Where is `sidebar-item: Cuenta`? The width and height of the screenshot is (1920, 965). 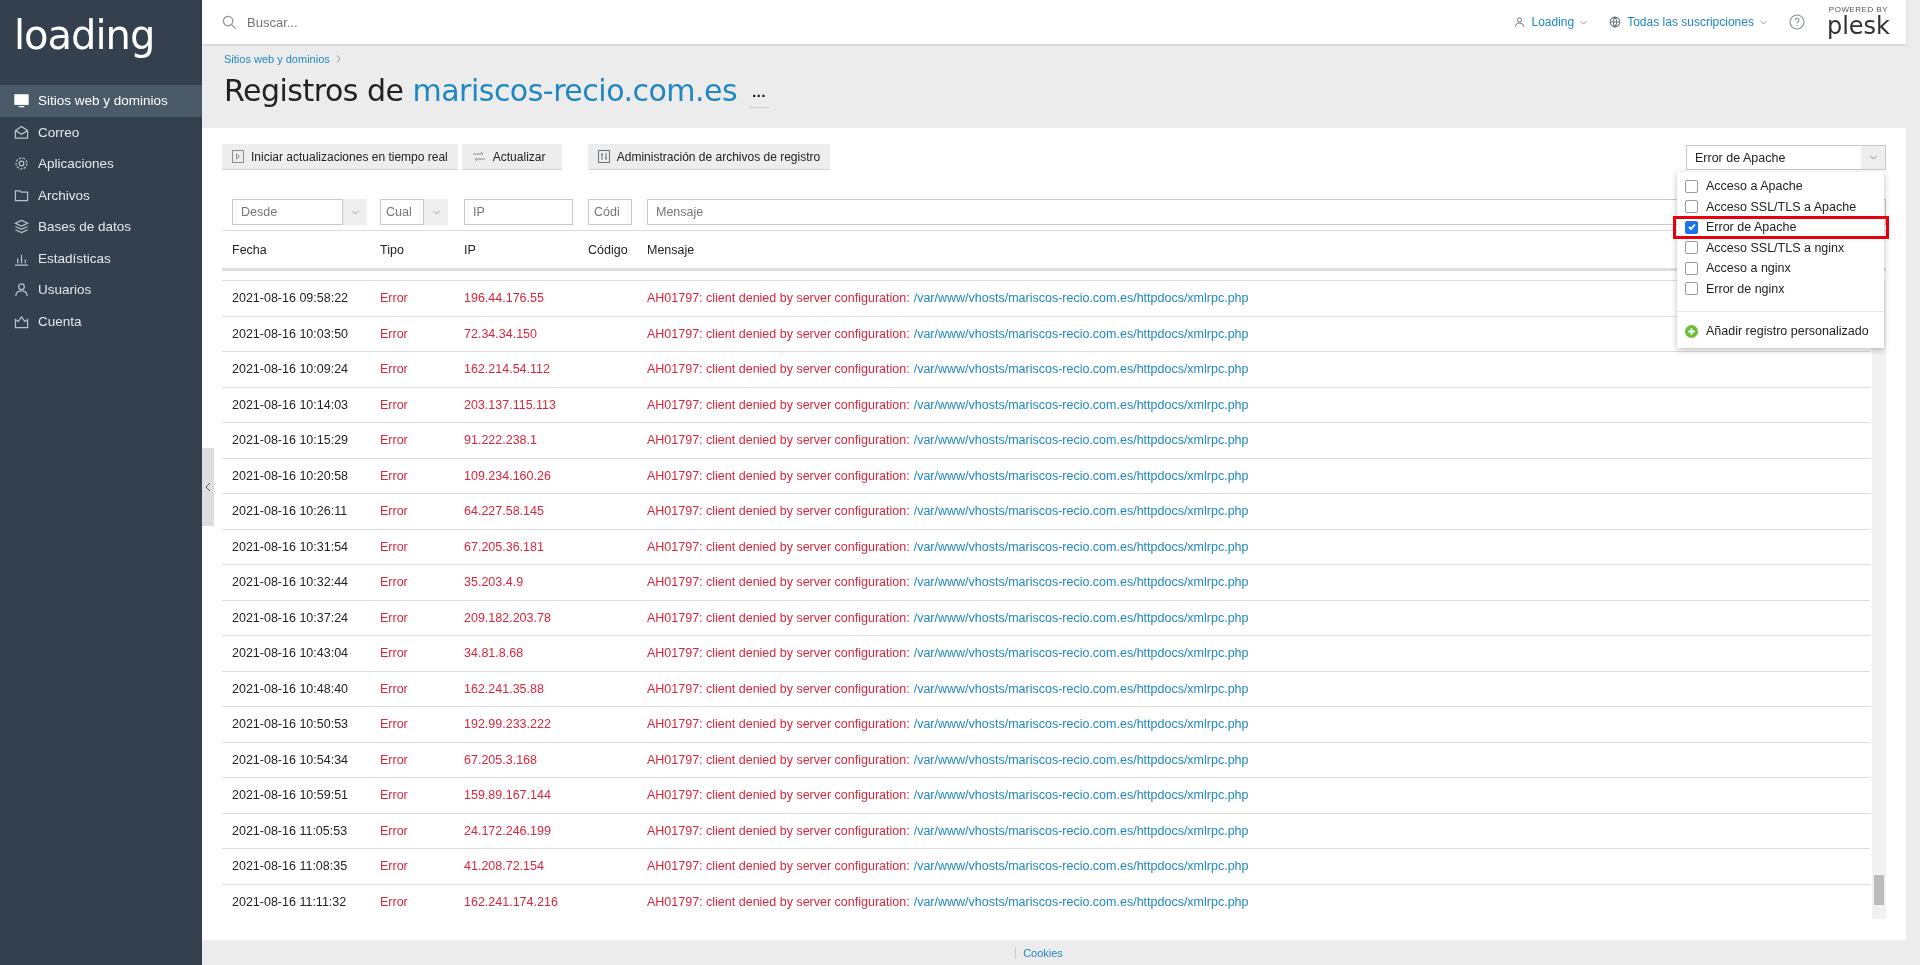
sidebar-item: Cuenta is located at coordinates (101, 321).